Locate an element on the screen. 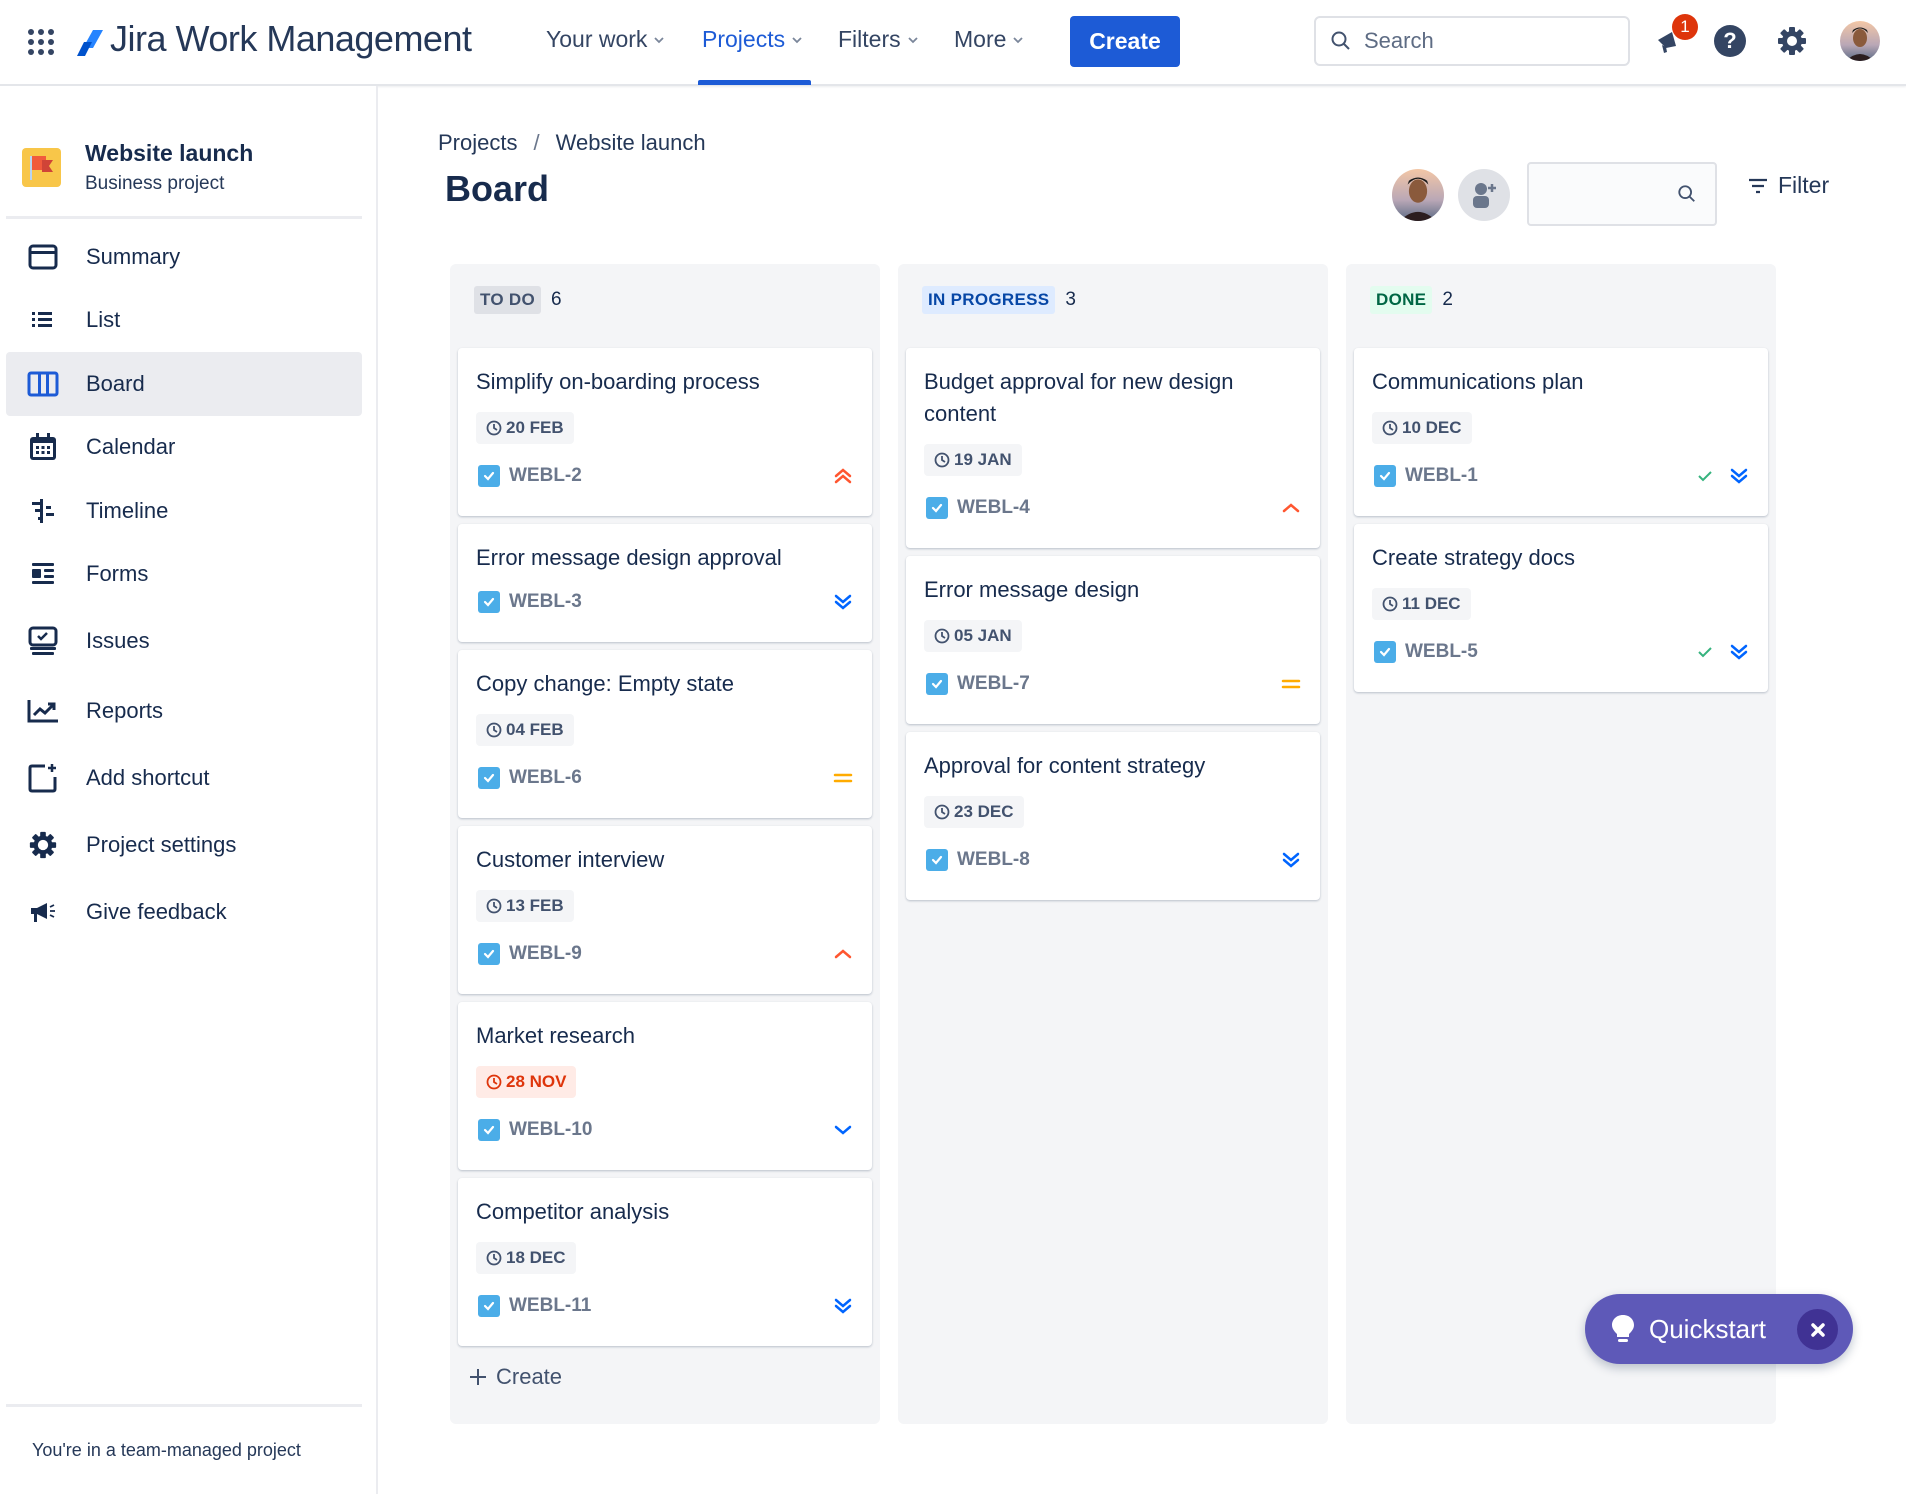 This screenshot has width=1906, height=1494. column-status-lozenge: DONE is located at coordinates (1401, 300).